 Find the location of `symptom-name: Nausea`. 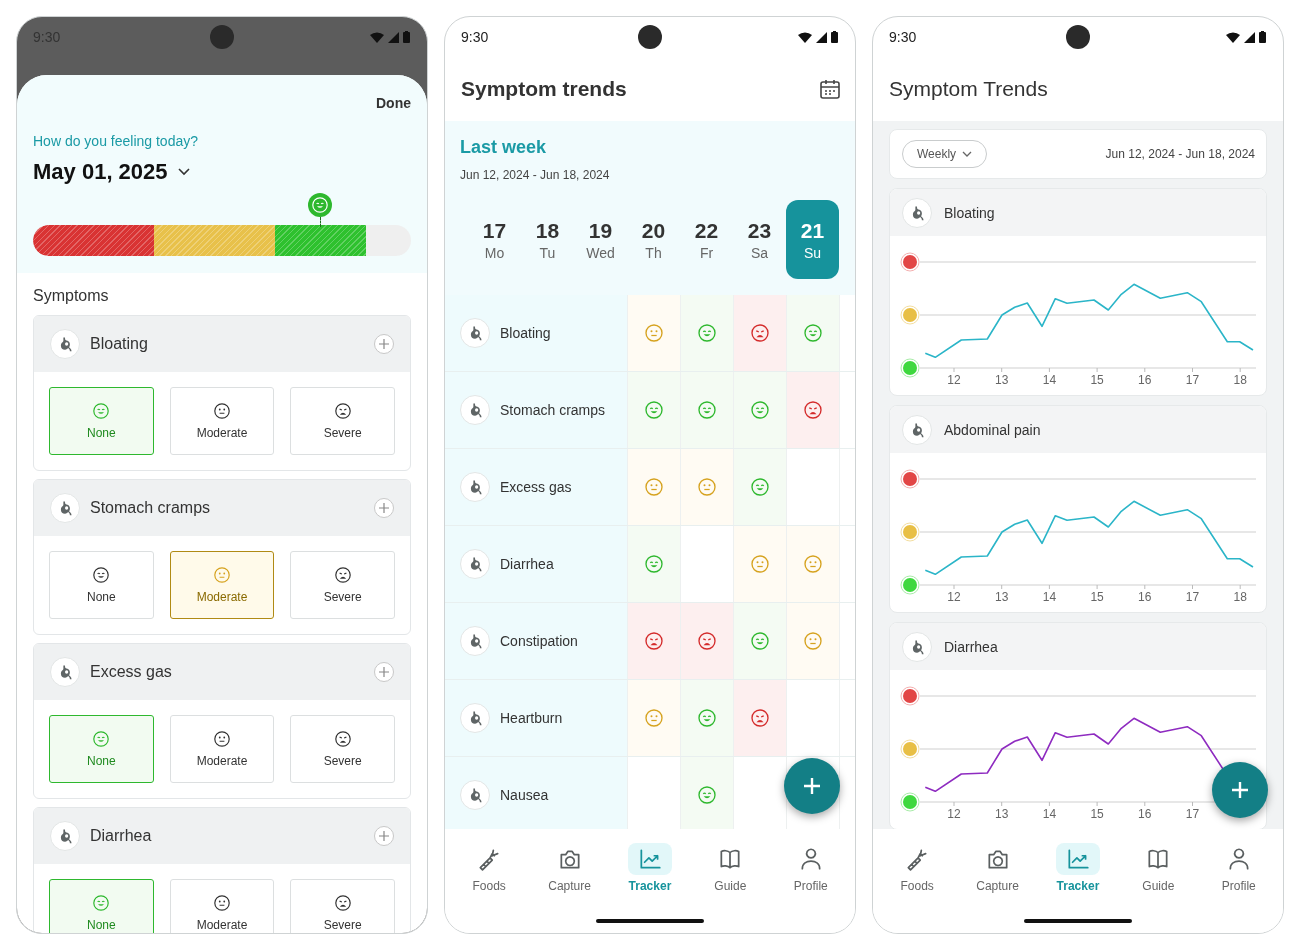

symptom-name: Nausea is located at coordinates (524, 795).